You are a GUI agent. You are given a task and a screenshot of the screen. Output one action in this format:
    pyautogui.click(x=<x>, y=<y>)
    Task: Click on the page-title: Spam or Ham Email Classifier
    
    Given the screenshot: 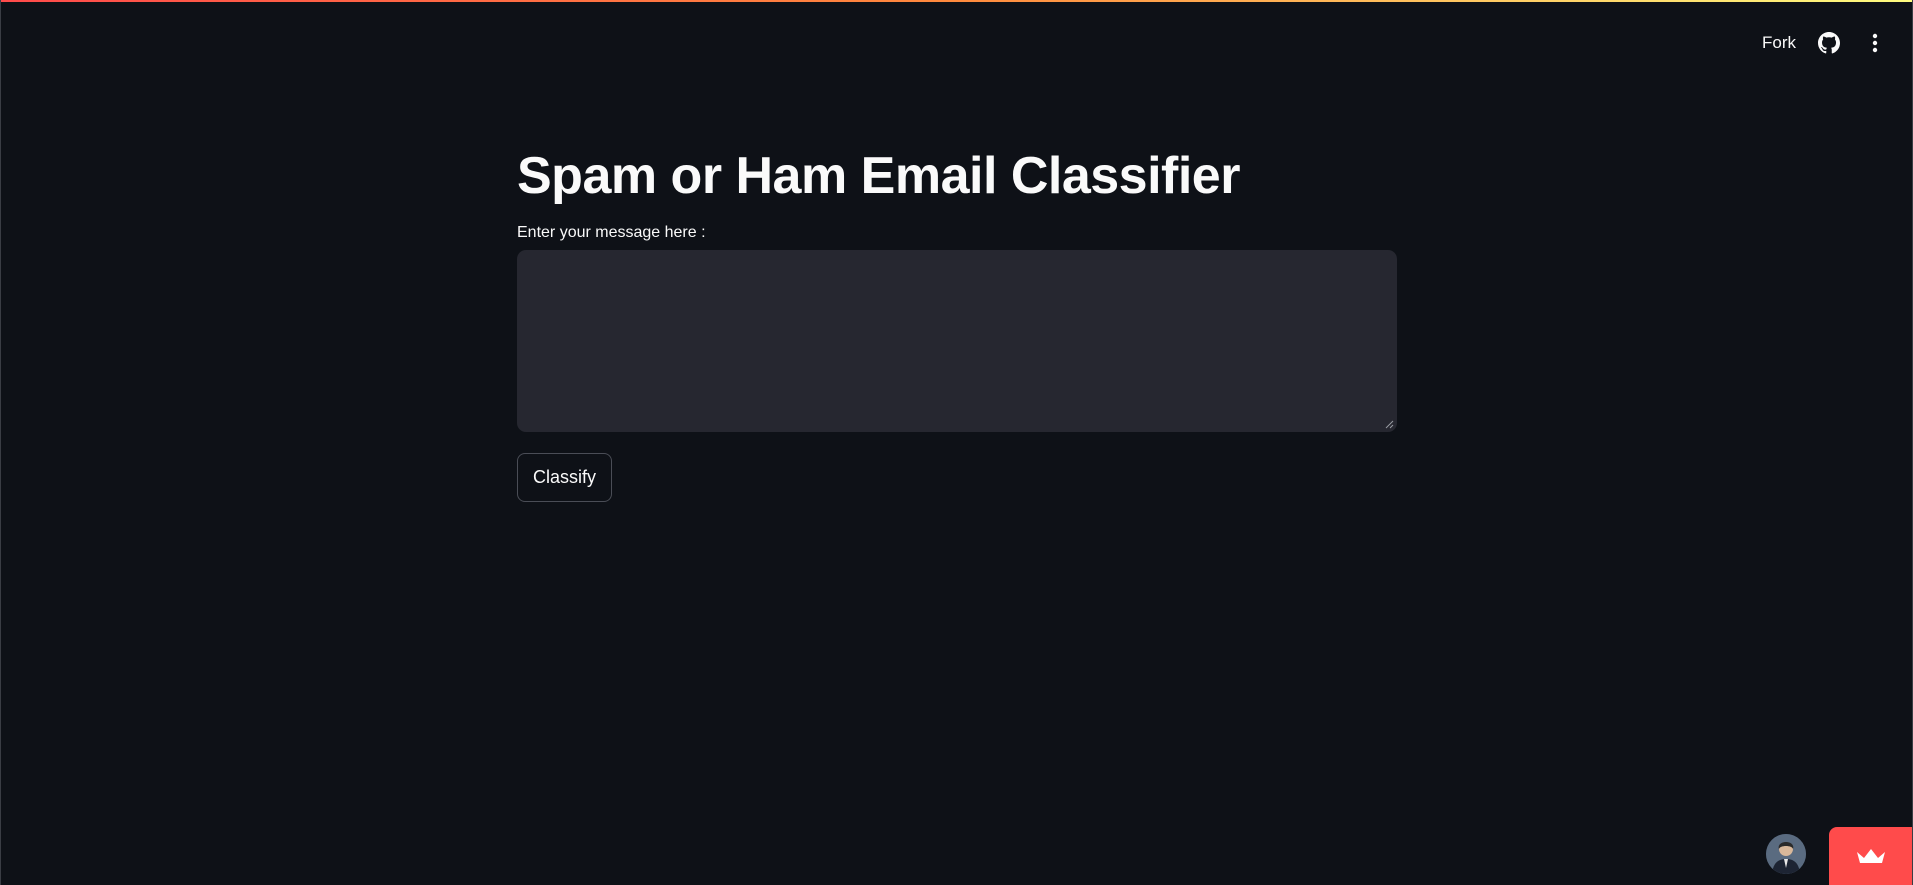 What is the action you would take?
    pyautogui.click(x=878, y=176)
    